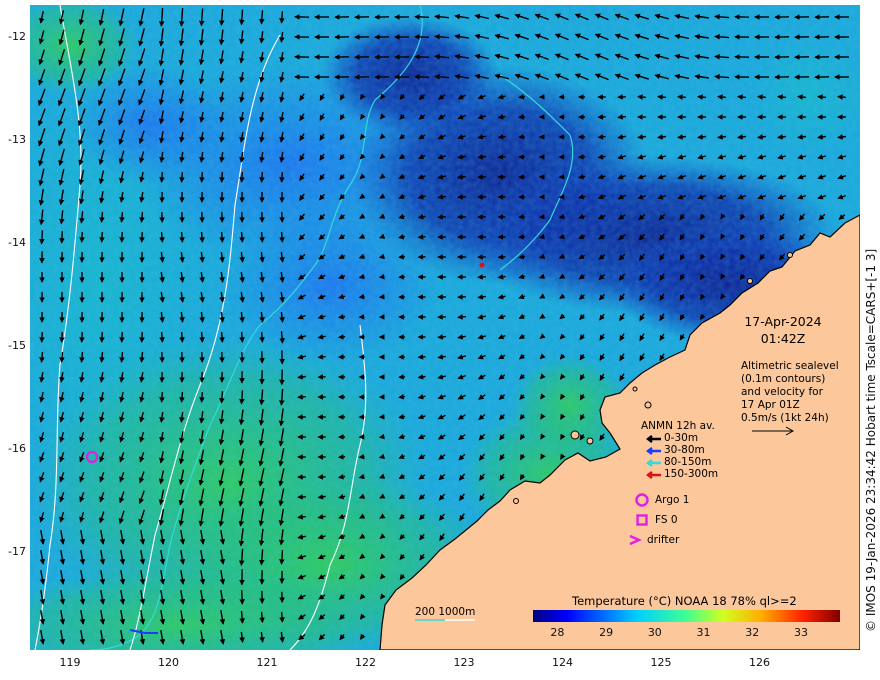  I want to click on description-line: Altimetric sealevel, so click(790, 366).